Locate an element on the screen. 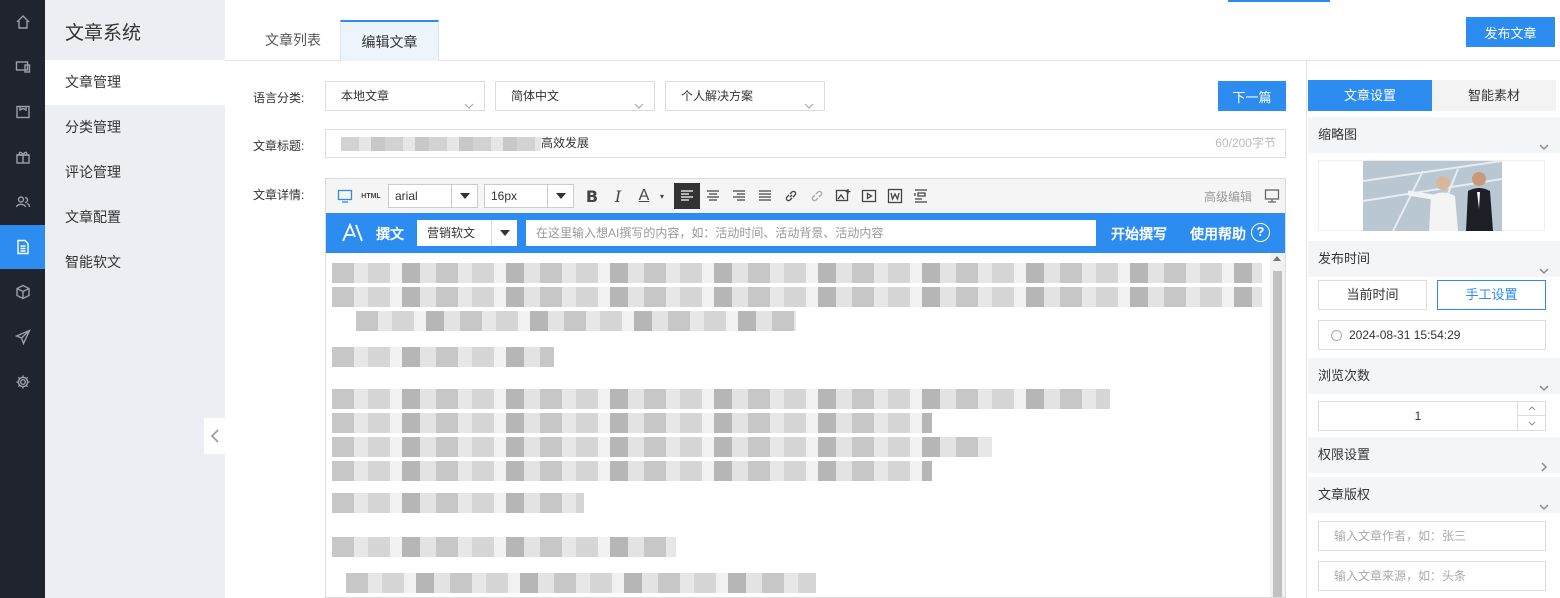 The height and width of the screenshot is (598, 1560). scroll-up-icon is located at coordinates (1277, 258).